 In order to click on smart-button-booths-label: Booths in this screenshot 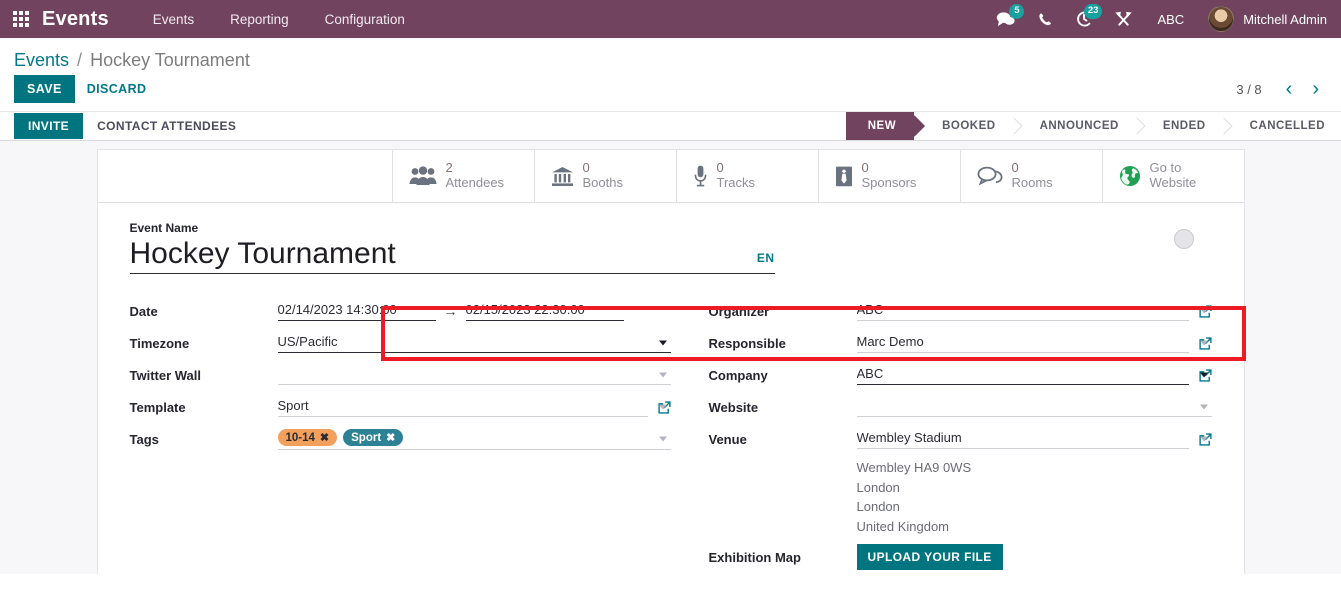, I will do `click(602, 182)`.